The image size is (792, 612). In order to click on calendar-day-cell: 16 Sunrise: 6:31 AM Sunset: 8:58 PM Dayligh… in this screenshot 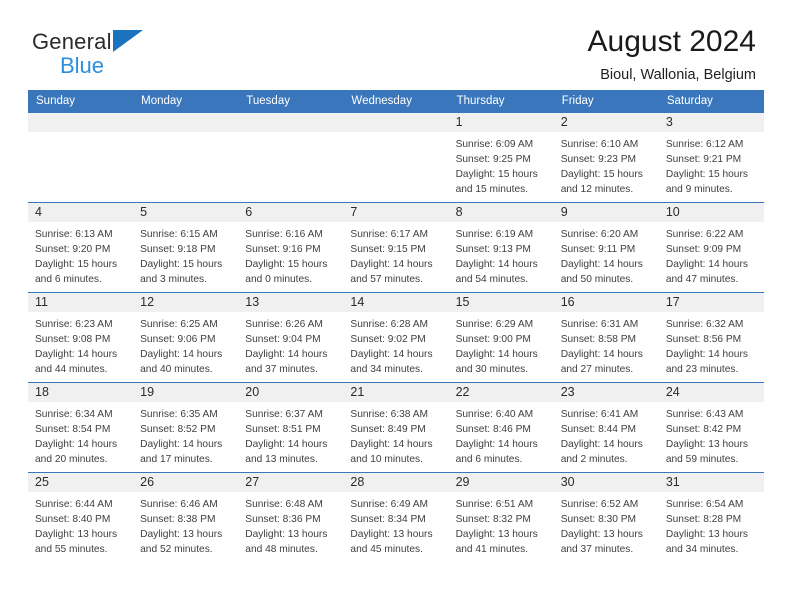, I will do `click(606, 337)`.